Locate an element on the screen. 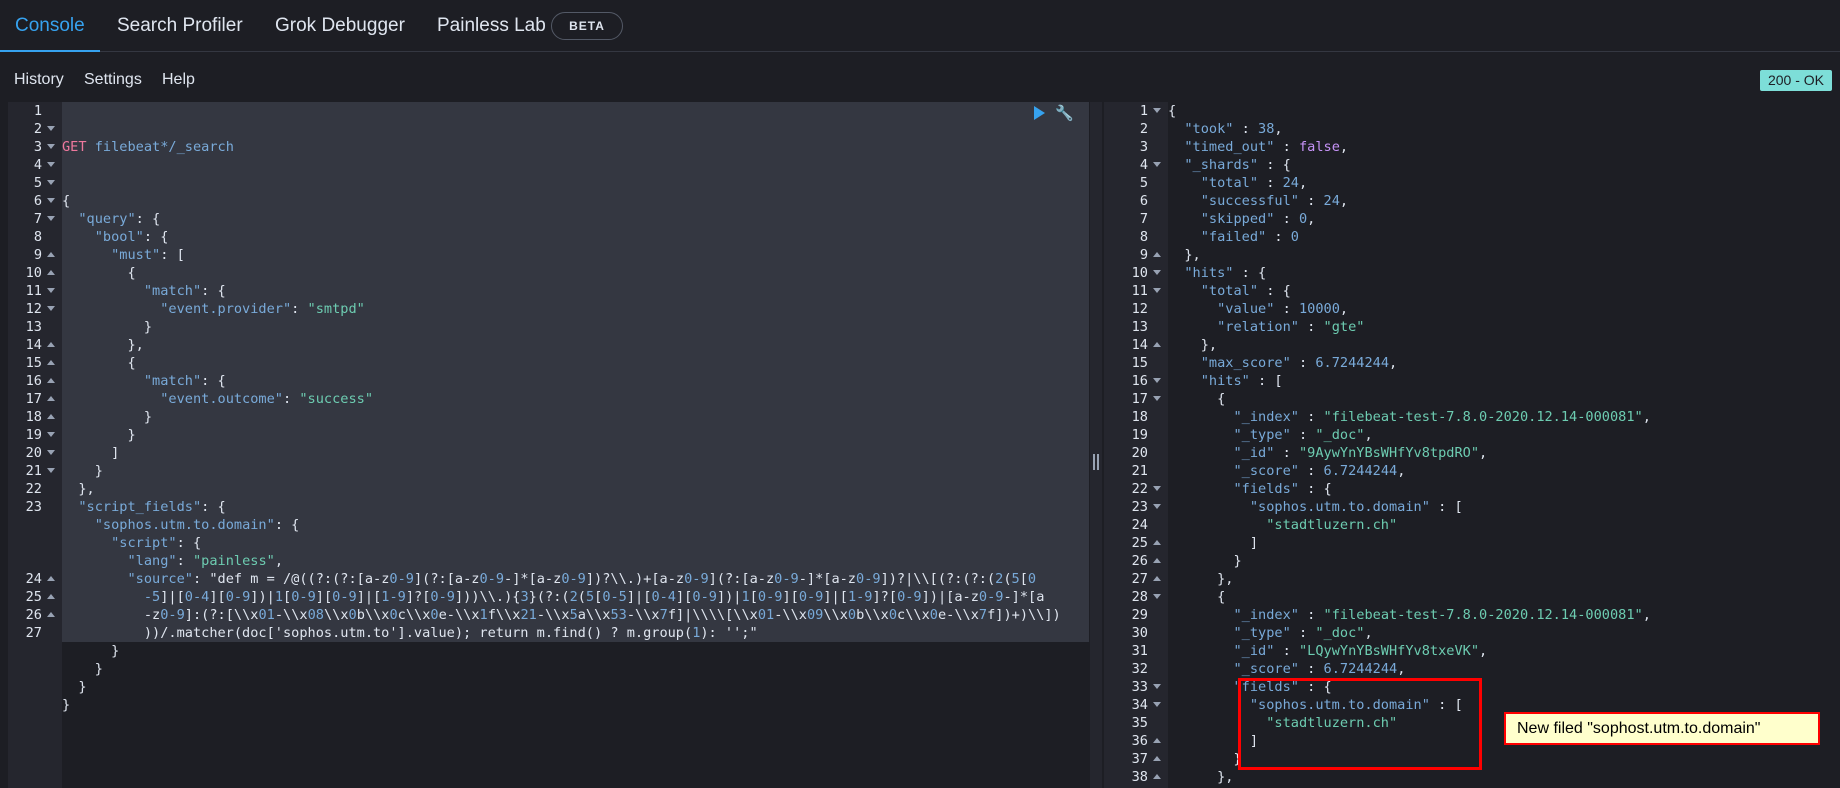  settings-link: Settings is located at coordinates (113, 80).